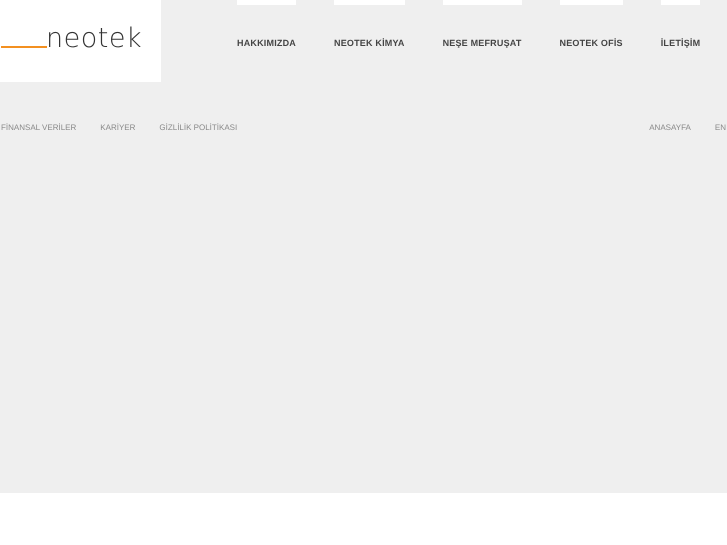 This screenshot has width=727, height=545. I want to click on nav-link: NEOTEK OFİS, so click(591, 43).